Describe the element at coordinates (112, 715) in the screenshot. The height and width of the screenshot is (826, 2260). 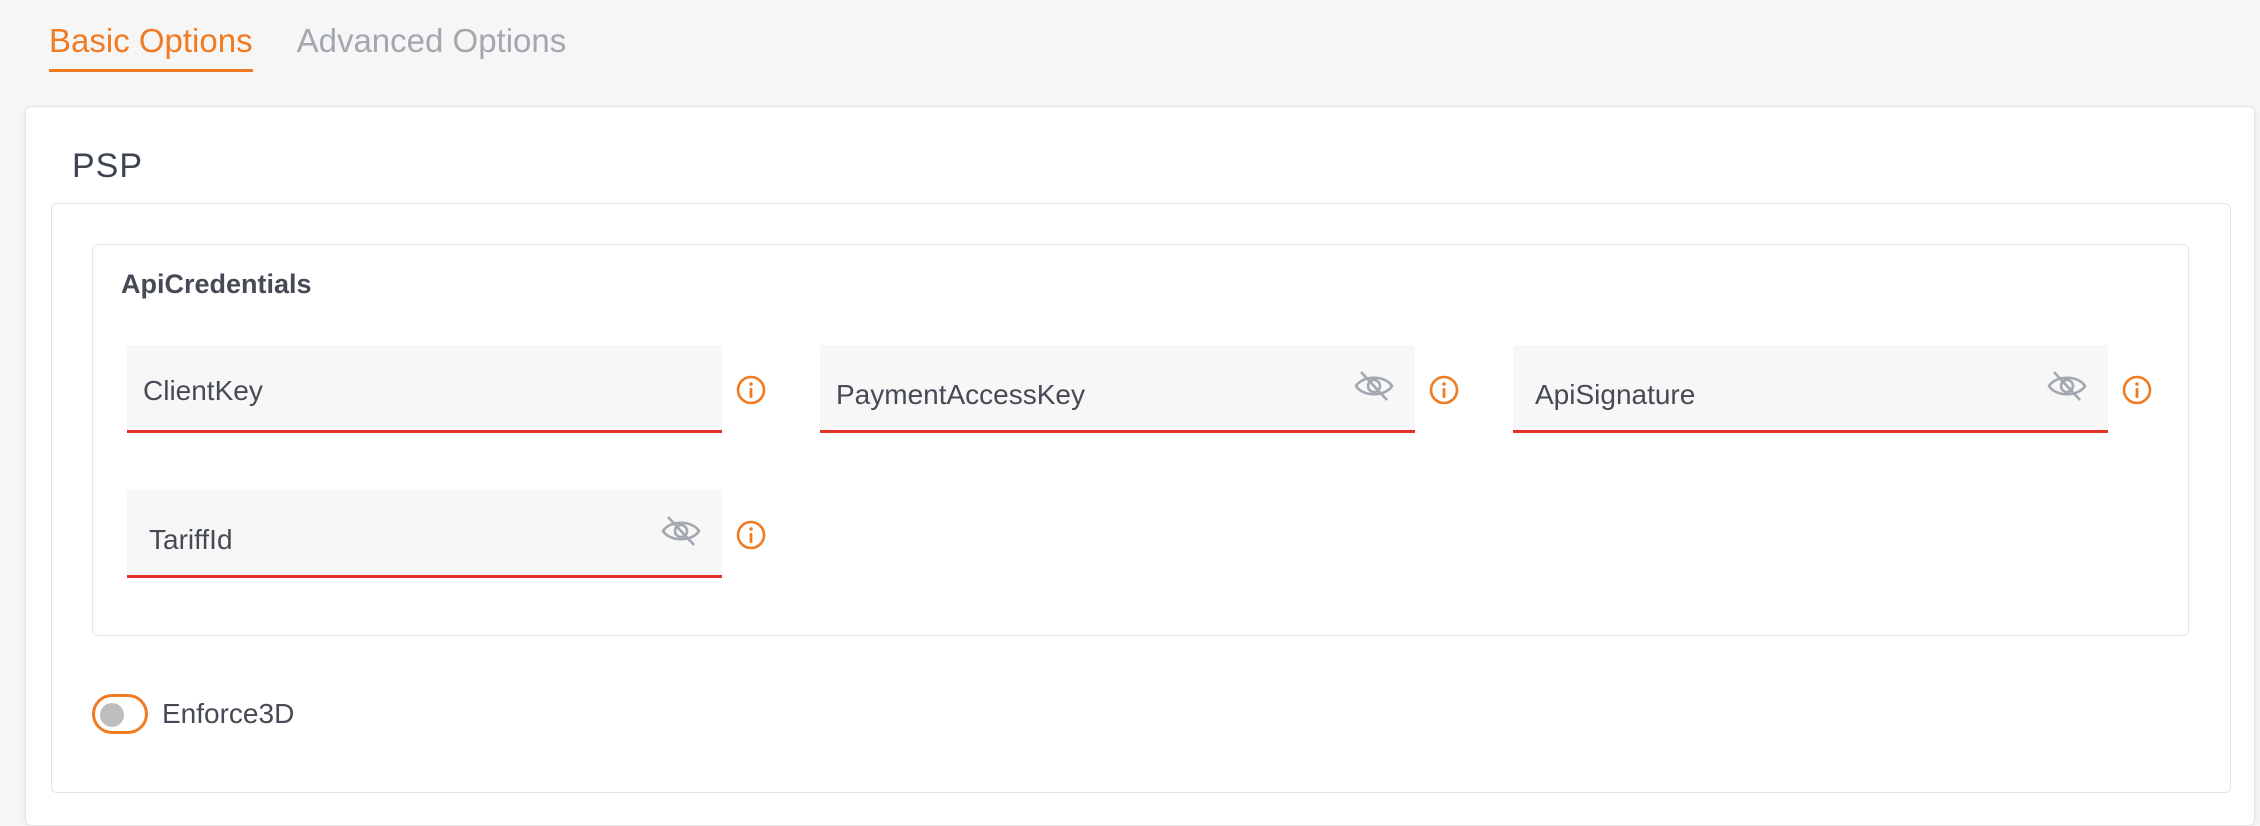
I see `toggle-knob` at that location.